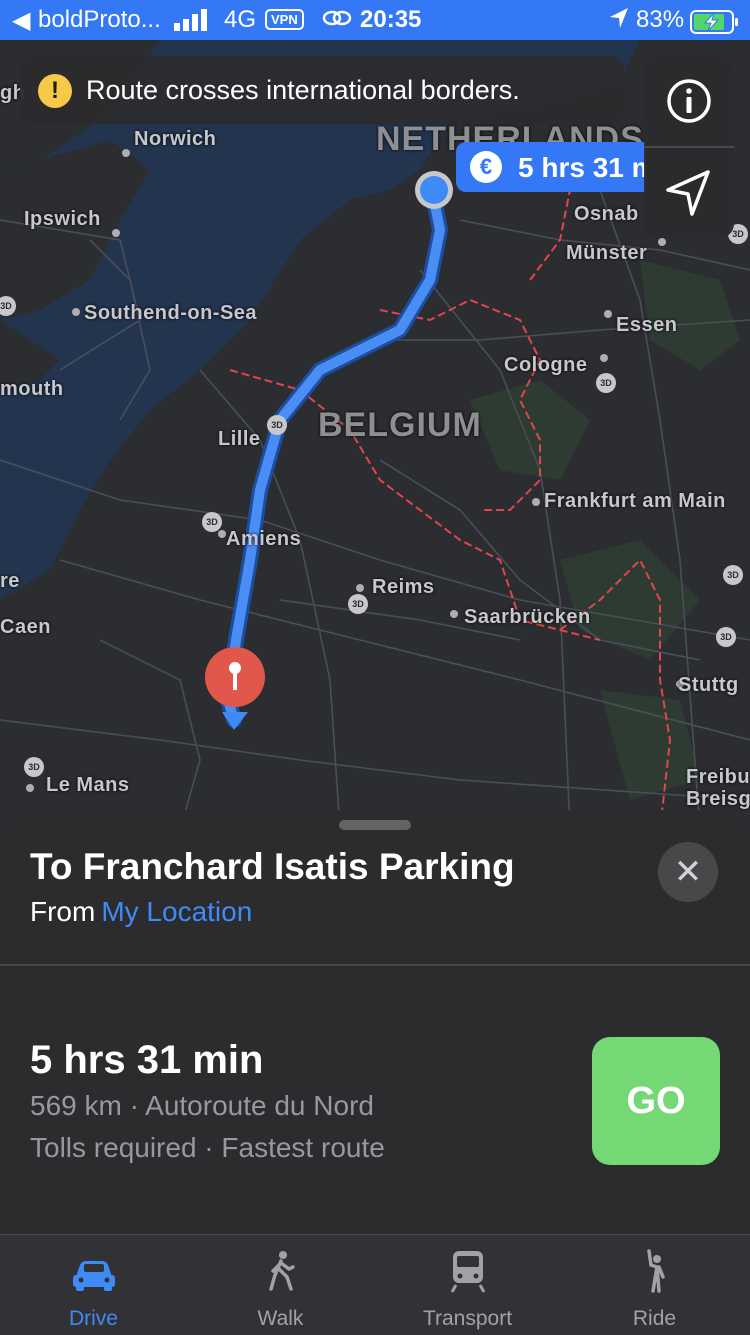 Image resolution: width=750 pixels, height=1335 pixels. I want to click on map-label-saarbrucken: Saarbrücken, so click(527, 617).